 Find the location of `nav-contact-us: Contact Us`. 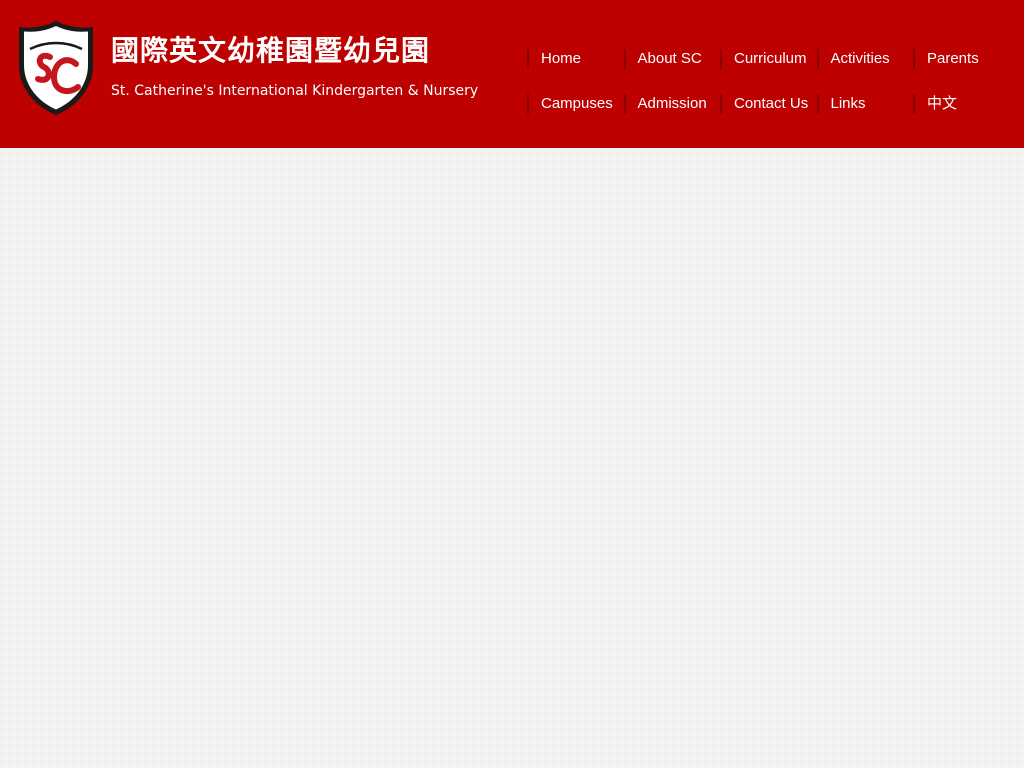

nav-contact-us: Contact Us is located at coordinates (768, 104).